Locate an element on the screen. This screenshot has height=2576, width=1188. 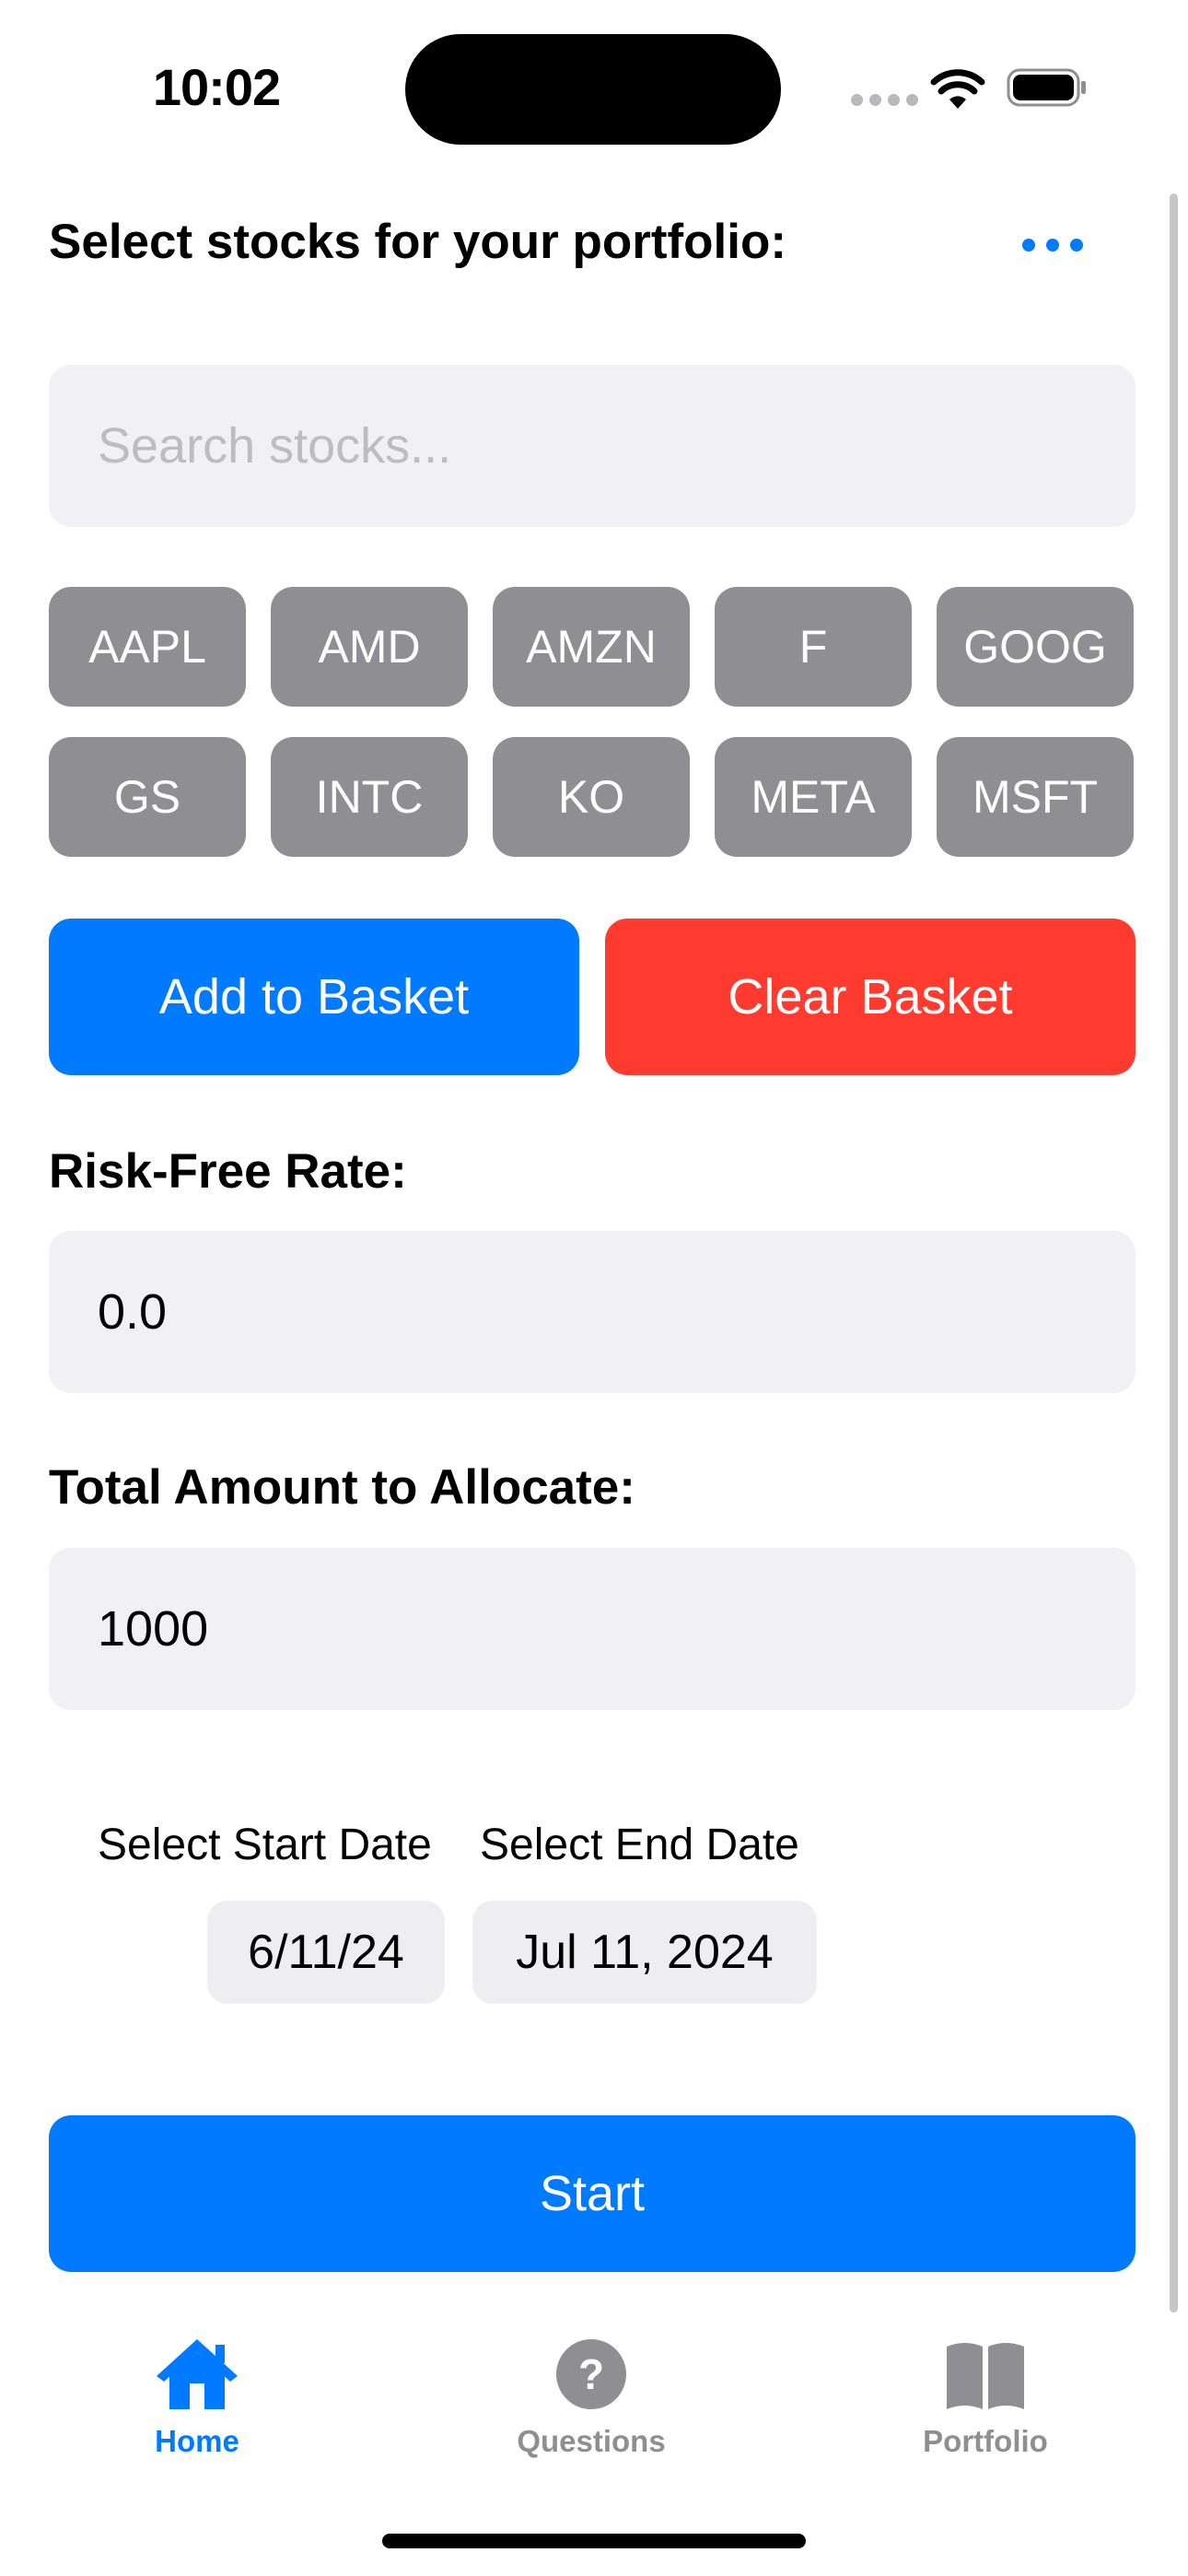
tab-portfolio: Portfolio is located at coordinates (985, 2405).